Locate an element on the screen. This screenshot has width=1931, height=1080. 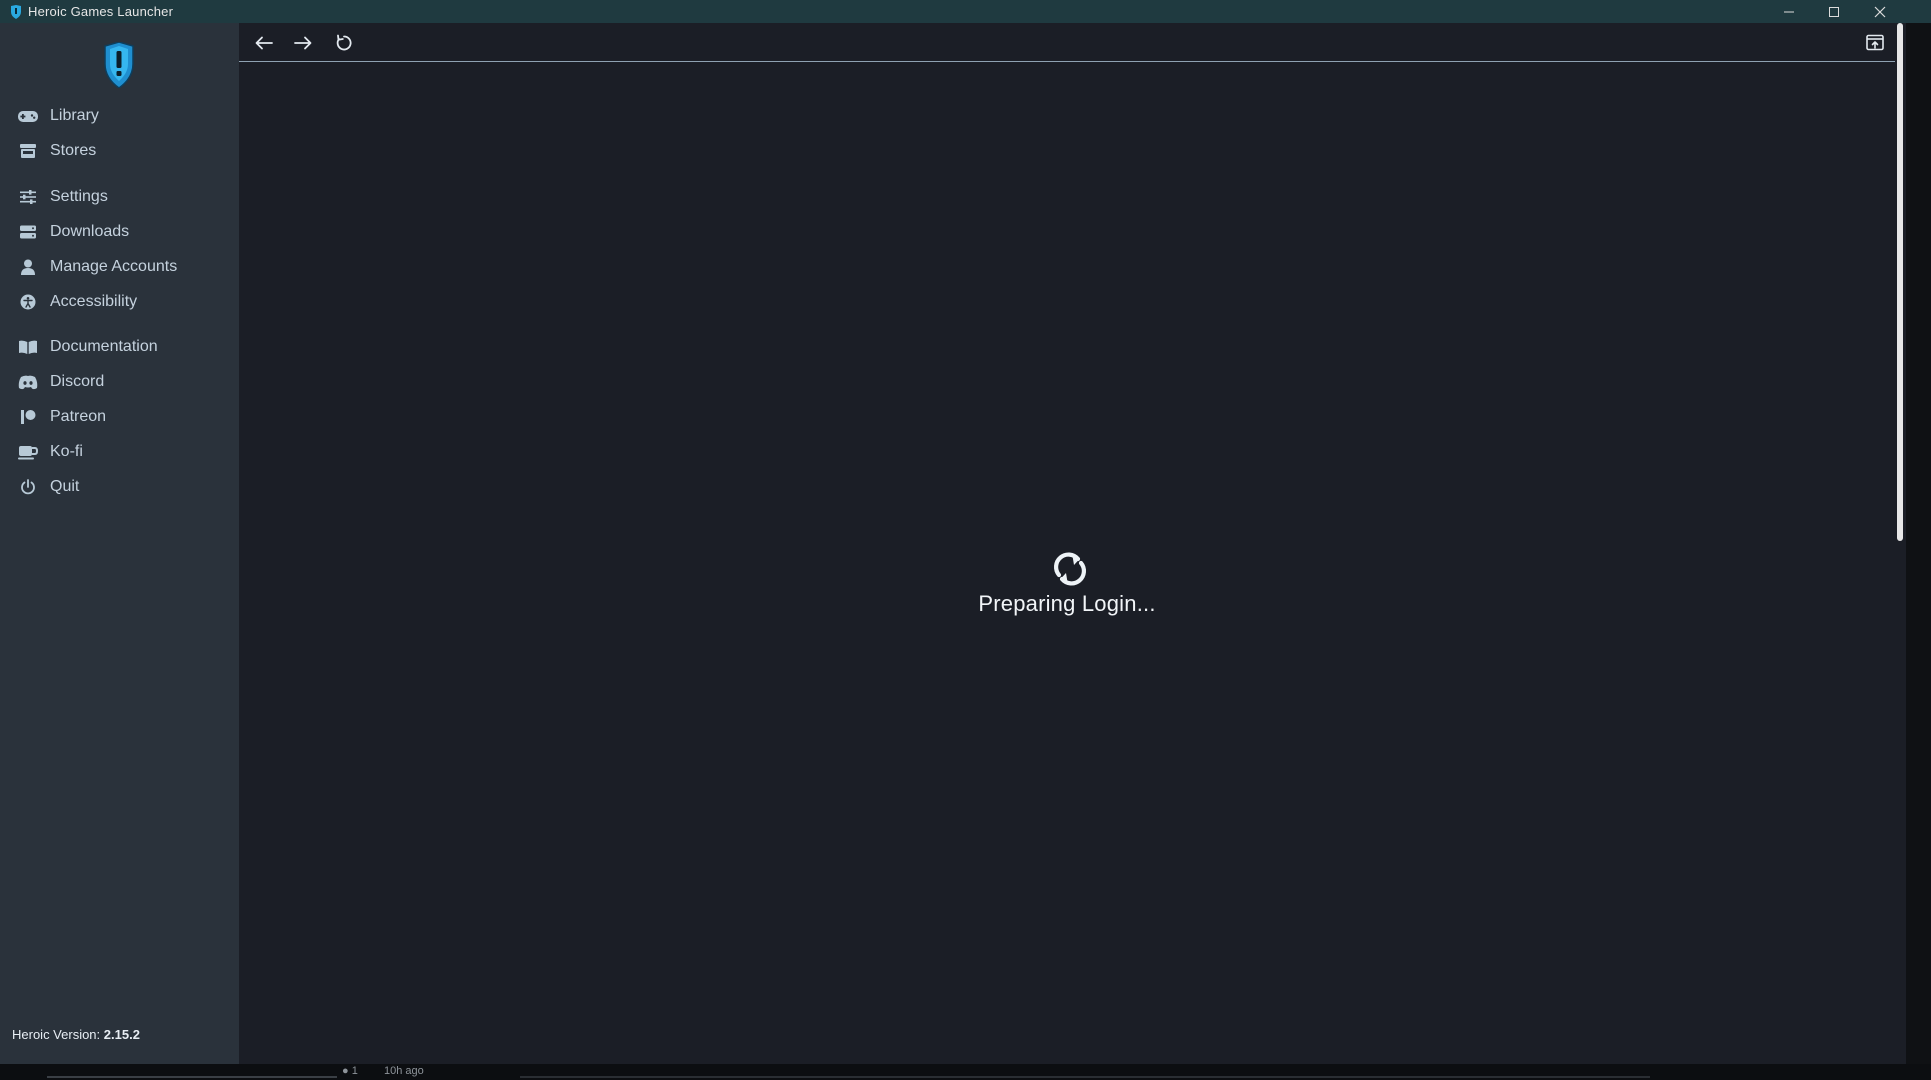
sidebar-item-ko-fi: Ko-fi is located at coordinates (50, 452).